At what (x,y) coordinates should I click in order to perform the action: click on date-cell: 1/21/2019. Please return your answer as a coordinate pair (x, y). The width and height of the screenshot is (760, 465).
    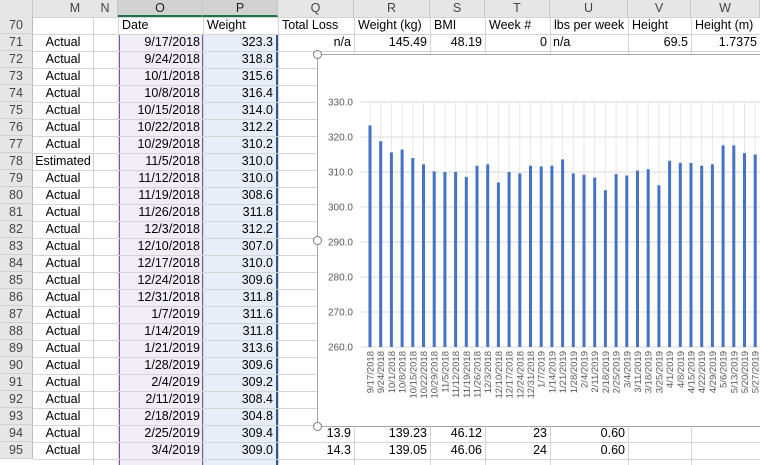
    Looking at the image, I should click on (159, 348).